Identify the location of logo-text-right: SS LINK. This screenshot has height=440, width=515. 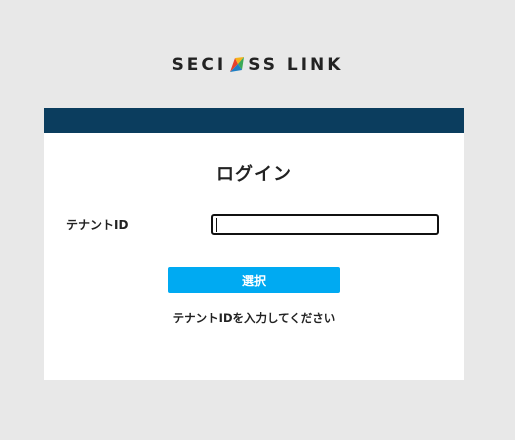
(296, 65).